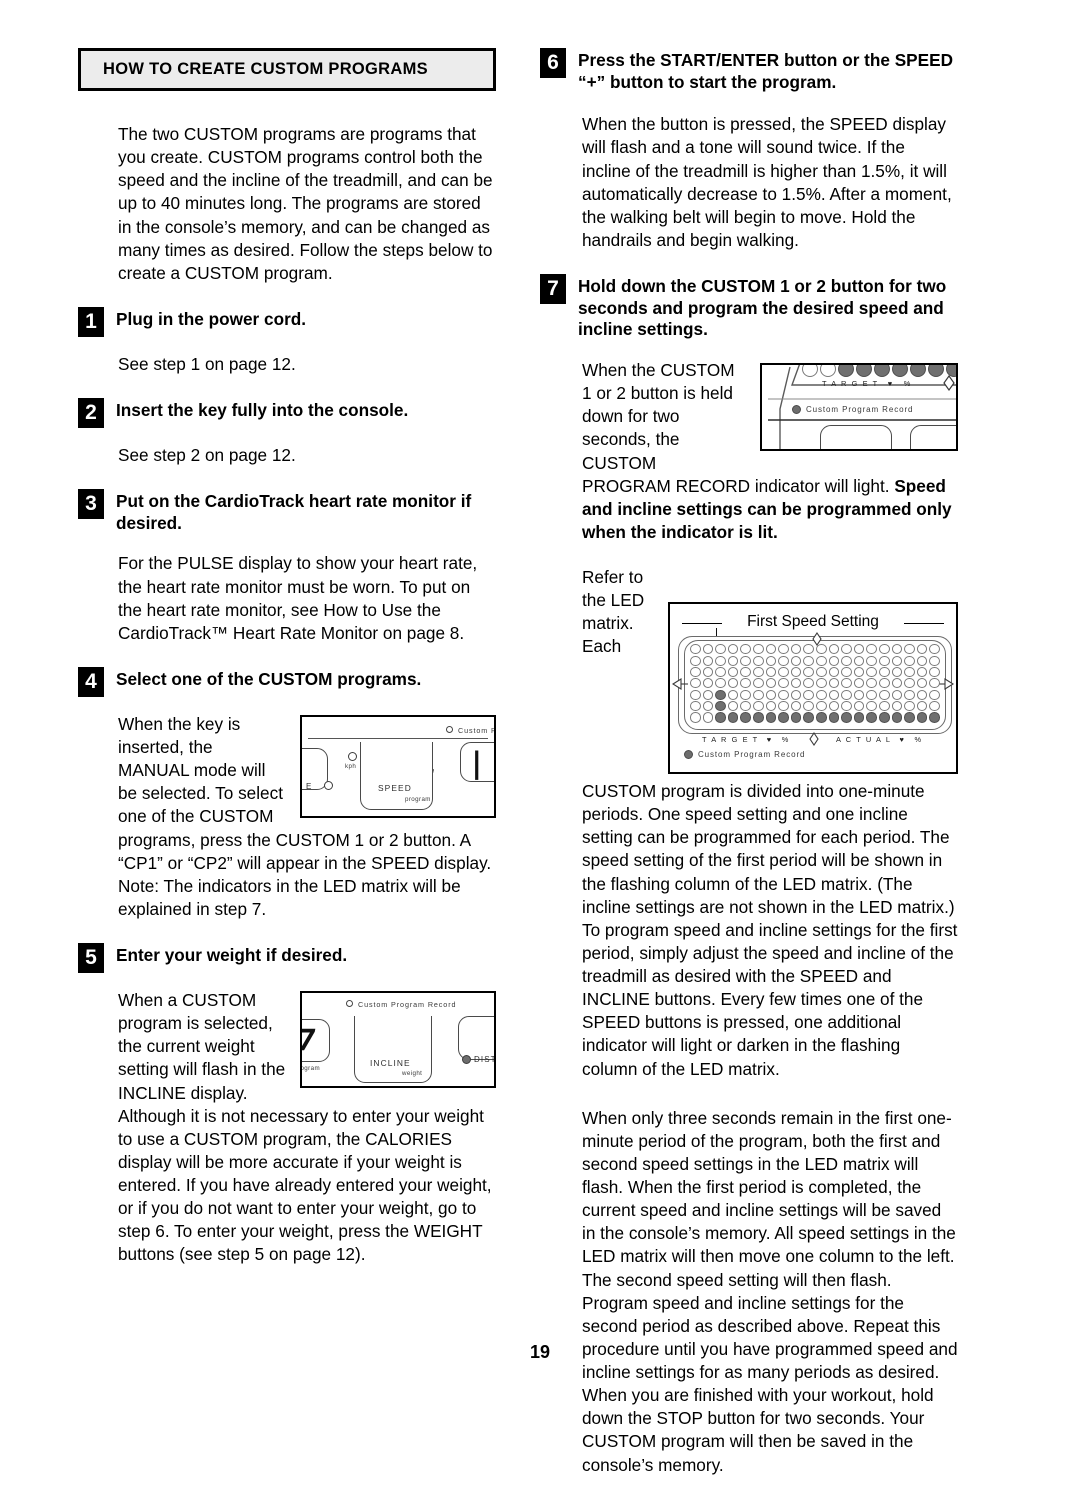 The width and height of the screenshot is (1080, 1499). Describe the element at coordinates (680, 684) in the screenshot. I see `left-arrow-marker-icon` at that location.